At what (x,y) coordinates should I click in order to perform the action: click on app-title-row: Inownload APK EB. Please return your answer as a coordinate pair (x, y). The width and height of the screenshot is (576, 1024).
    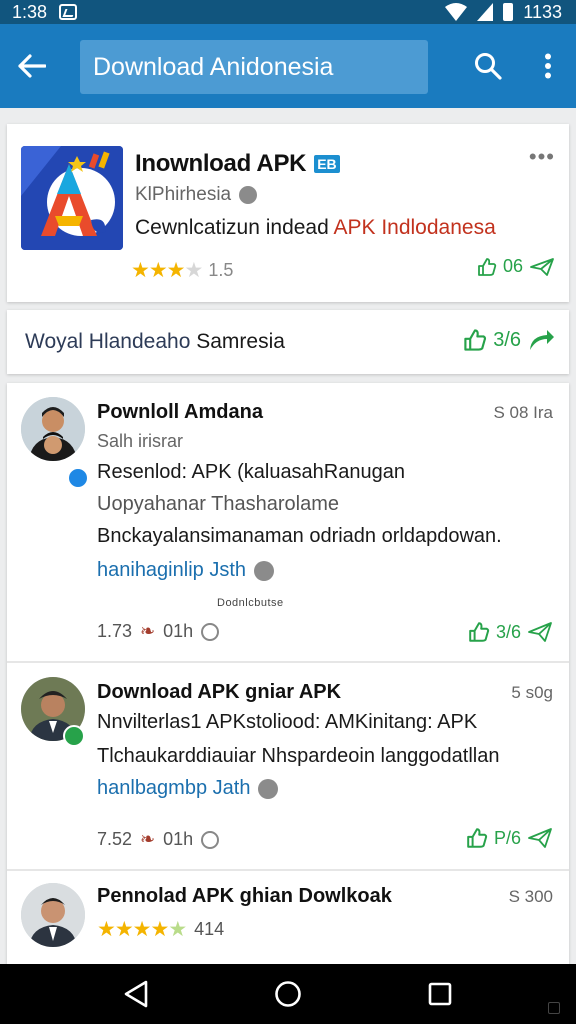
    Looking at the image, I should click on (237, 164).